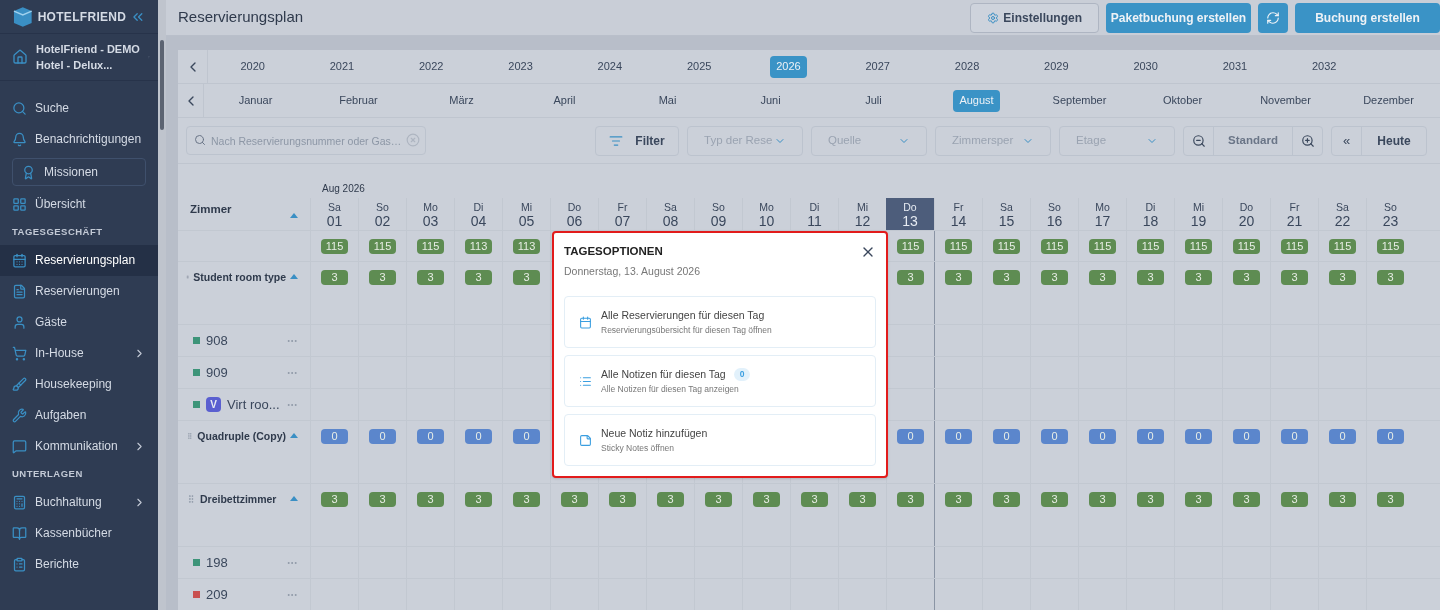  I want to click on filter-button: Filter, so click(637, 140).